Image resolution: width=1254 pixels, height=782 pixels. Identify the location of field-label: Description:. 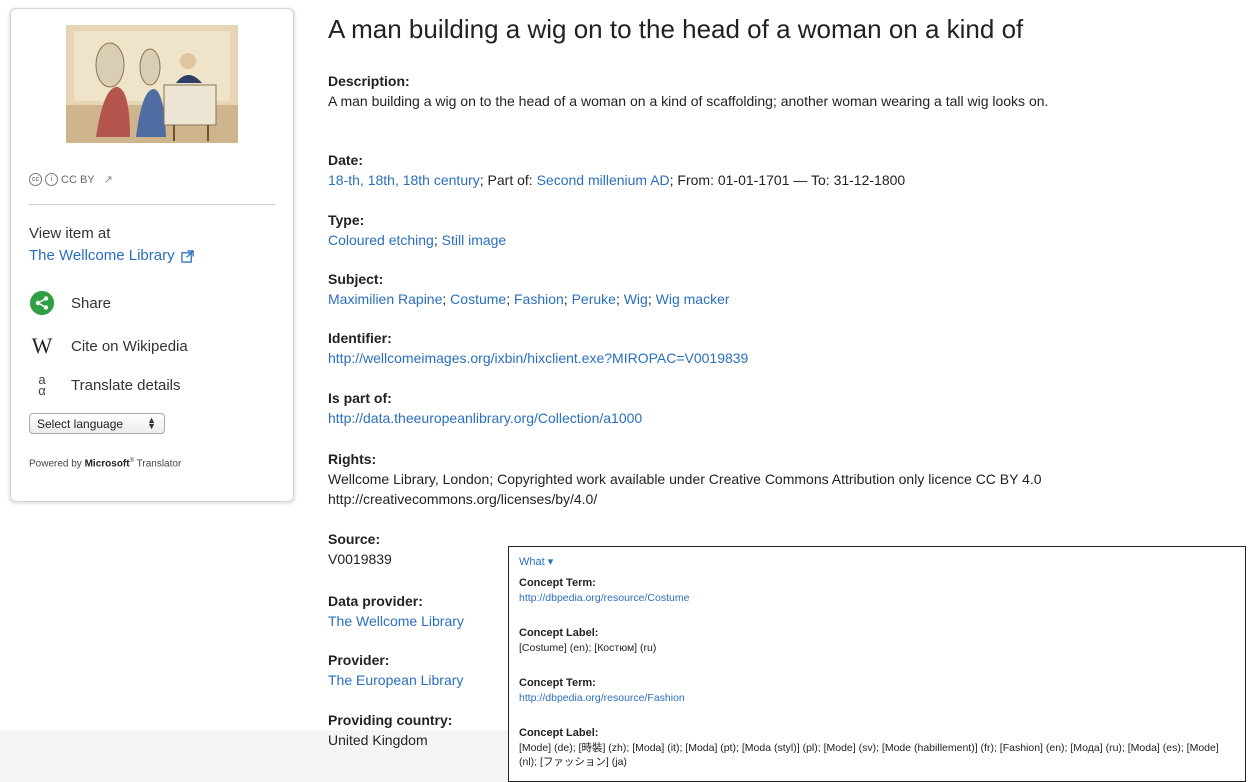
(369, 81).